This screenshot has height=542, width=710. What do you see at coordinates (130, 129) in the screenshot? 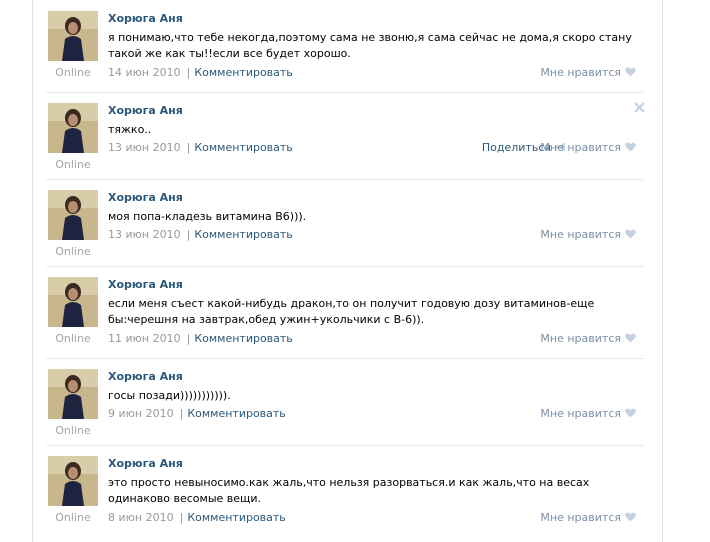
I see `post-text: тяжко..` at bounding box center [130, 129].